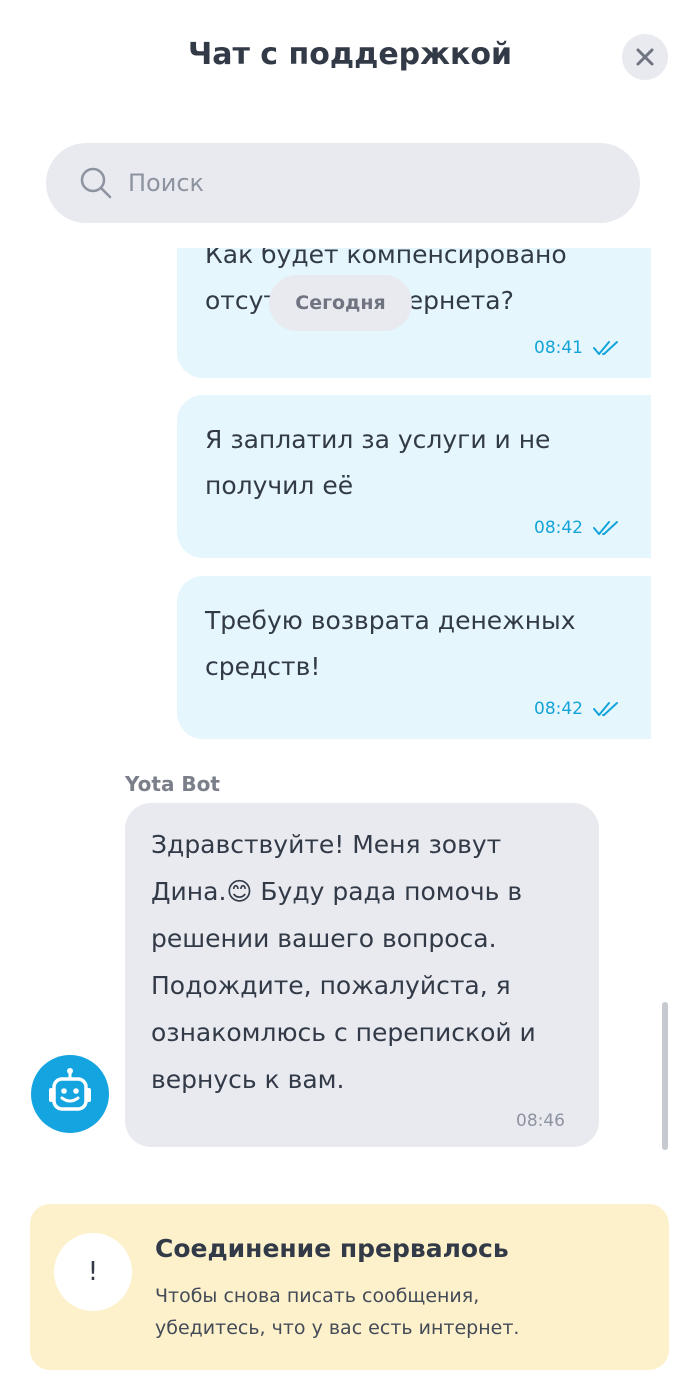 The width and height of the screenshot is (700, 1400). I want to click on message-meta: 08:41, so click(577, 348).